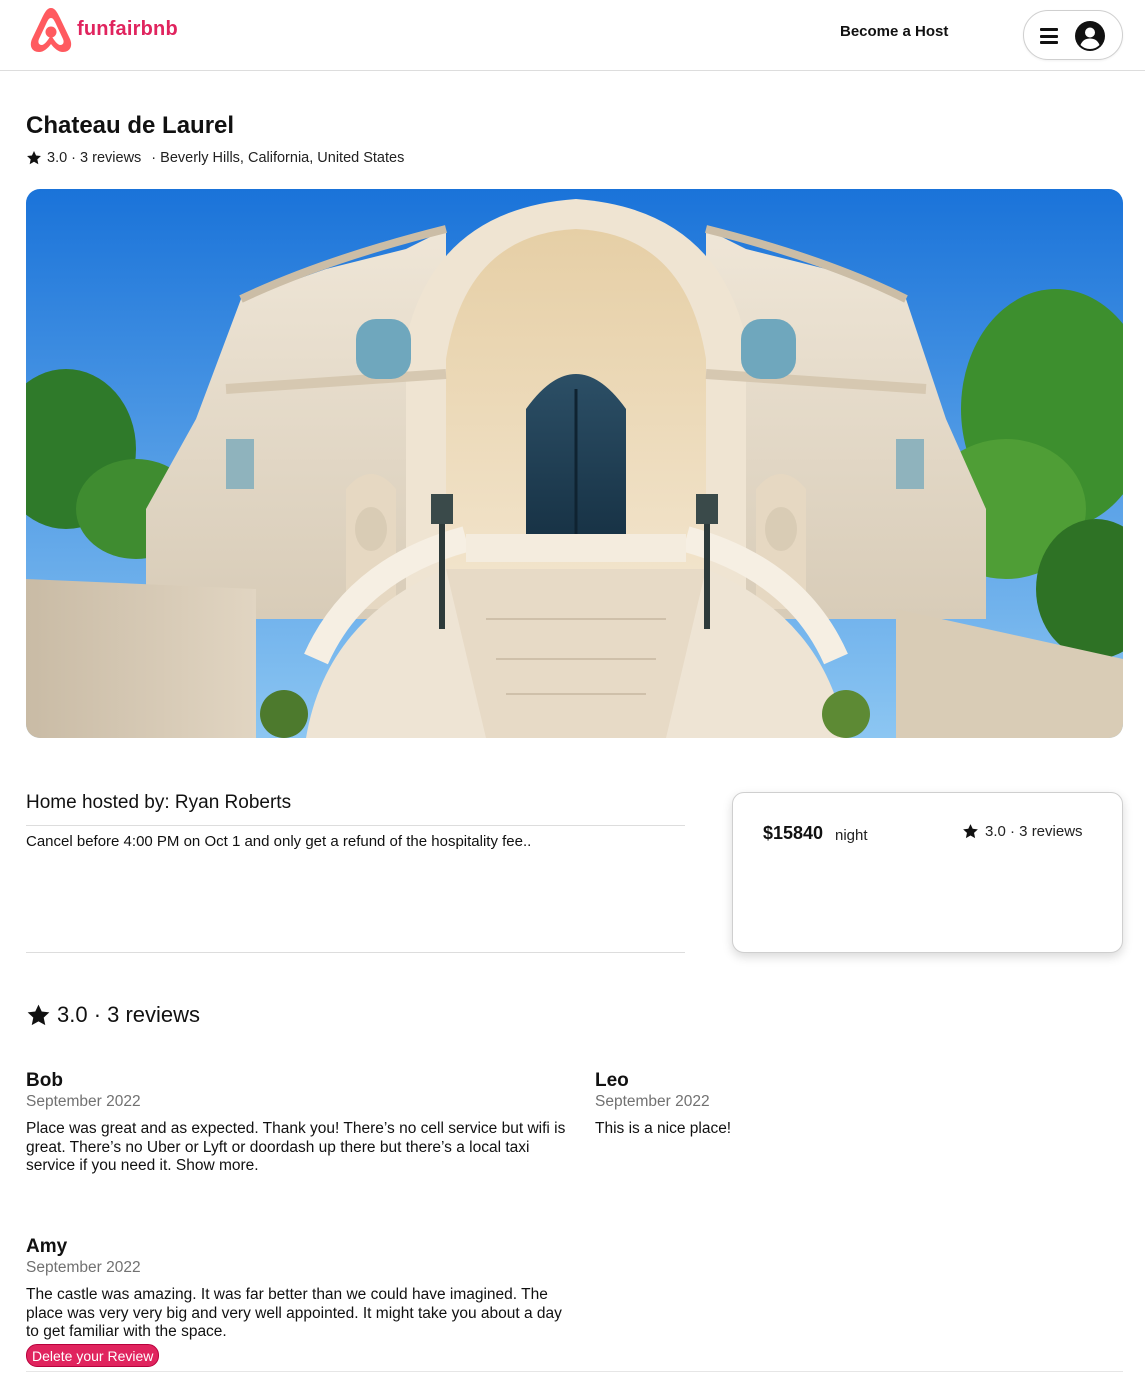  Describe the element at coordinates (47, 1246) in the screenshot. I see `reviewer-name: Amy` at that location.